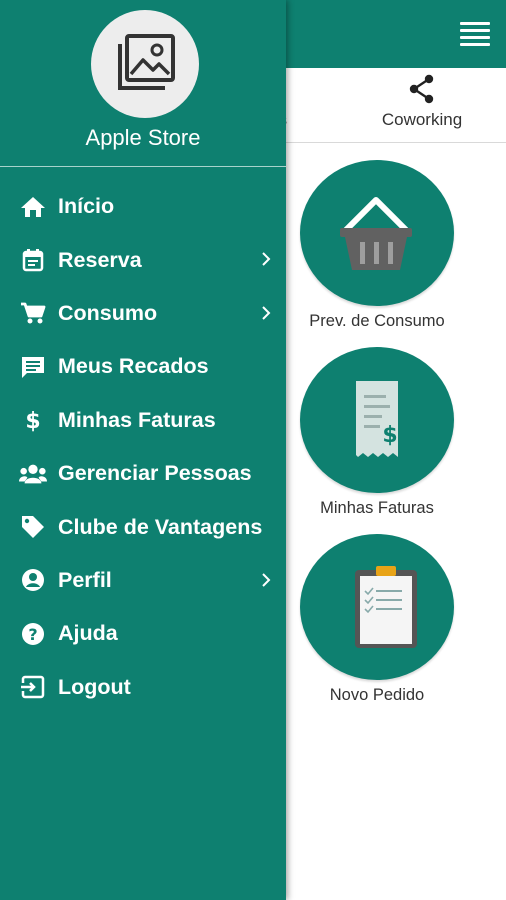  I want to click on basket-icon, so click(376, 233).